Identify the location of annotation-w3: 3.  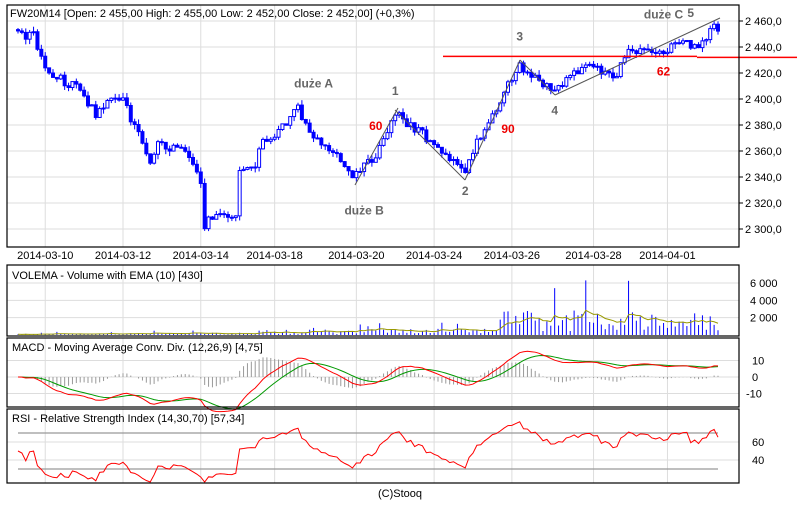
(519, 37).